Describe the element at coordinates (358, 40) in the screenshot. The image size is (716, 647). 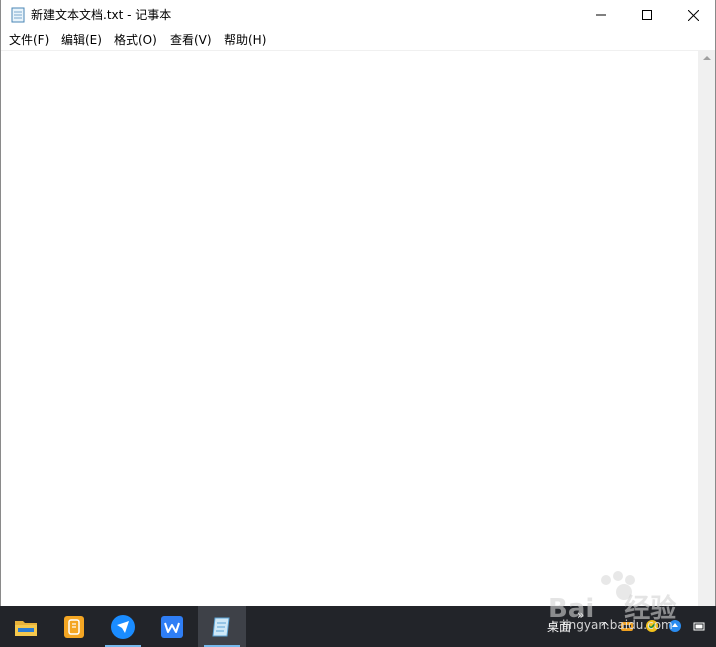
I see `menu-bar: 文件(F) 编辑(E) 格式(O) 查看(V) 帮助(H)` at that location.